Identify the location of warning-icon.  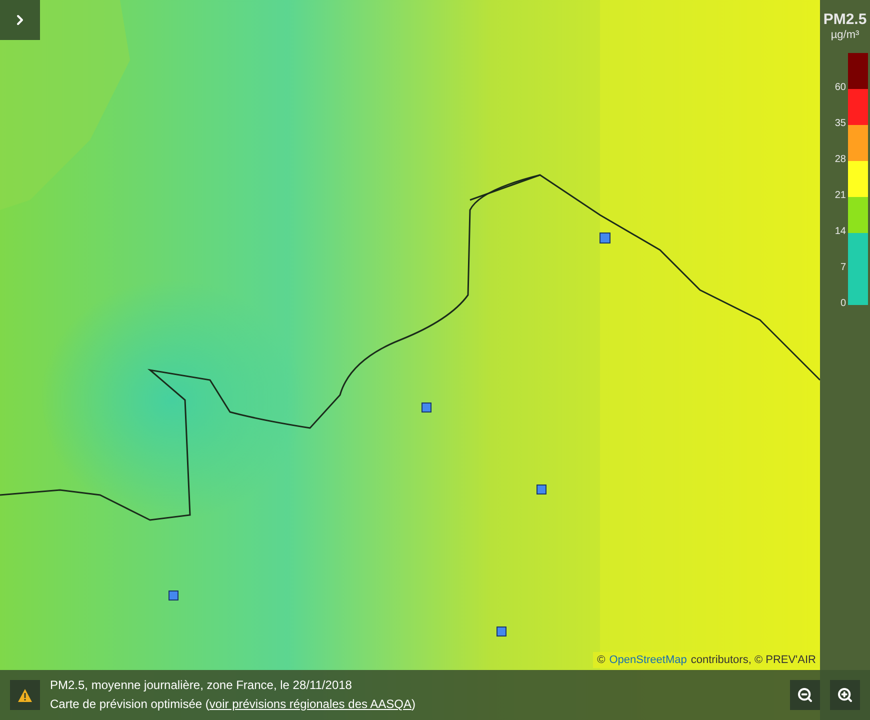
(25, 695).